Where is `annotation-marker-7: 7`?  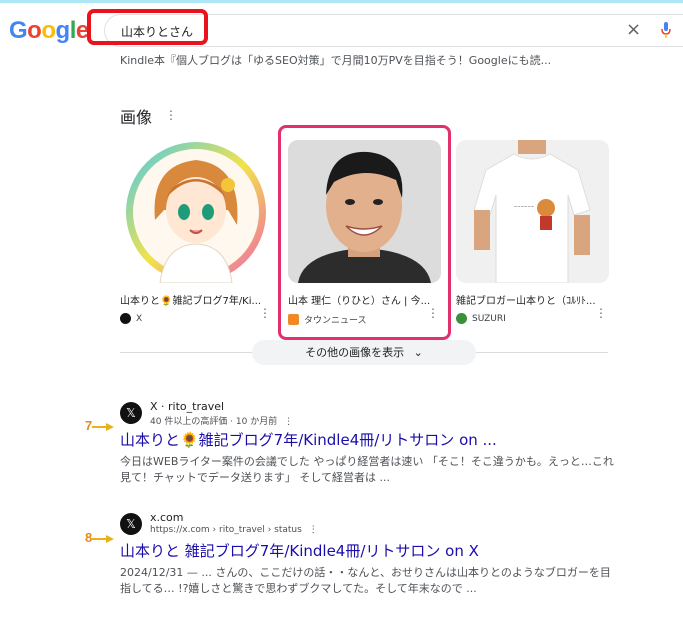 annotation-marker-7: 7 is located at coordinates (100, 425).